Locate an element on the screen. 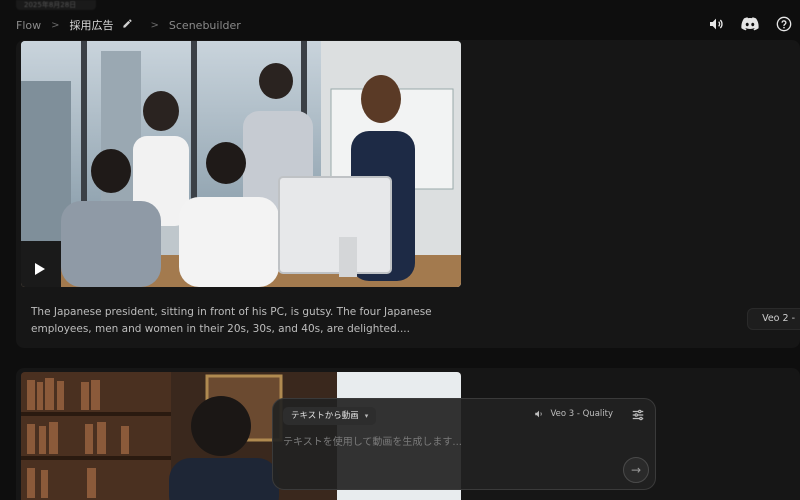  arrow-right-icon: → is located at coordinates (636, 470).